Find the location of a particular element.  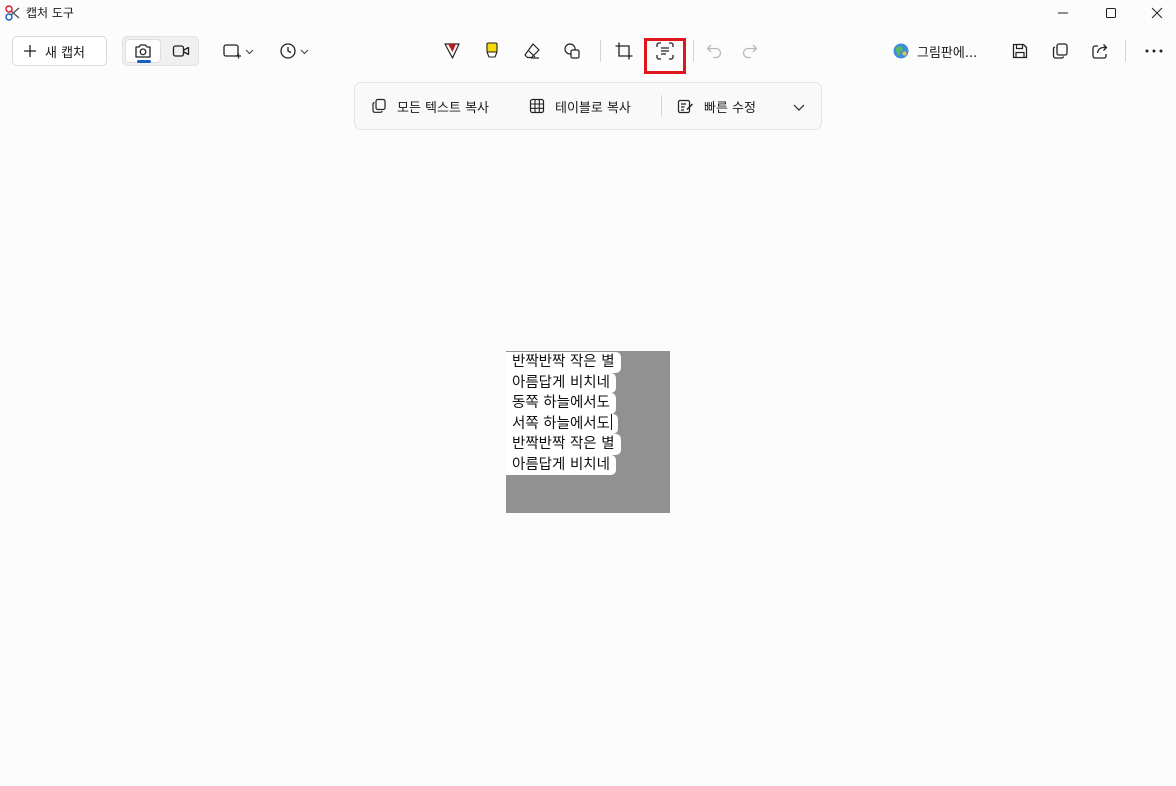

close-button is located at coordinates (1155, 13).